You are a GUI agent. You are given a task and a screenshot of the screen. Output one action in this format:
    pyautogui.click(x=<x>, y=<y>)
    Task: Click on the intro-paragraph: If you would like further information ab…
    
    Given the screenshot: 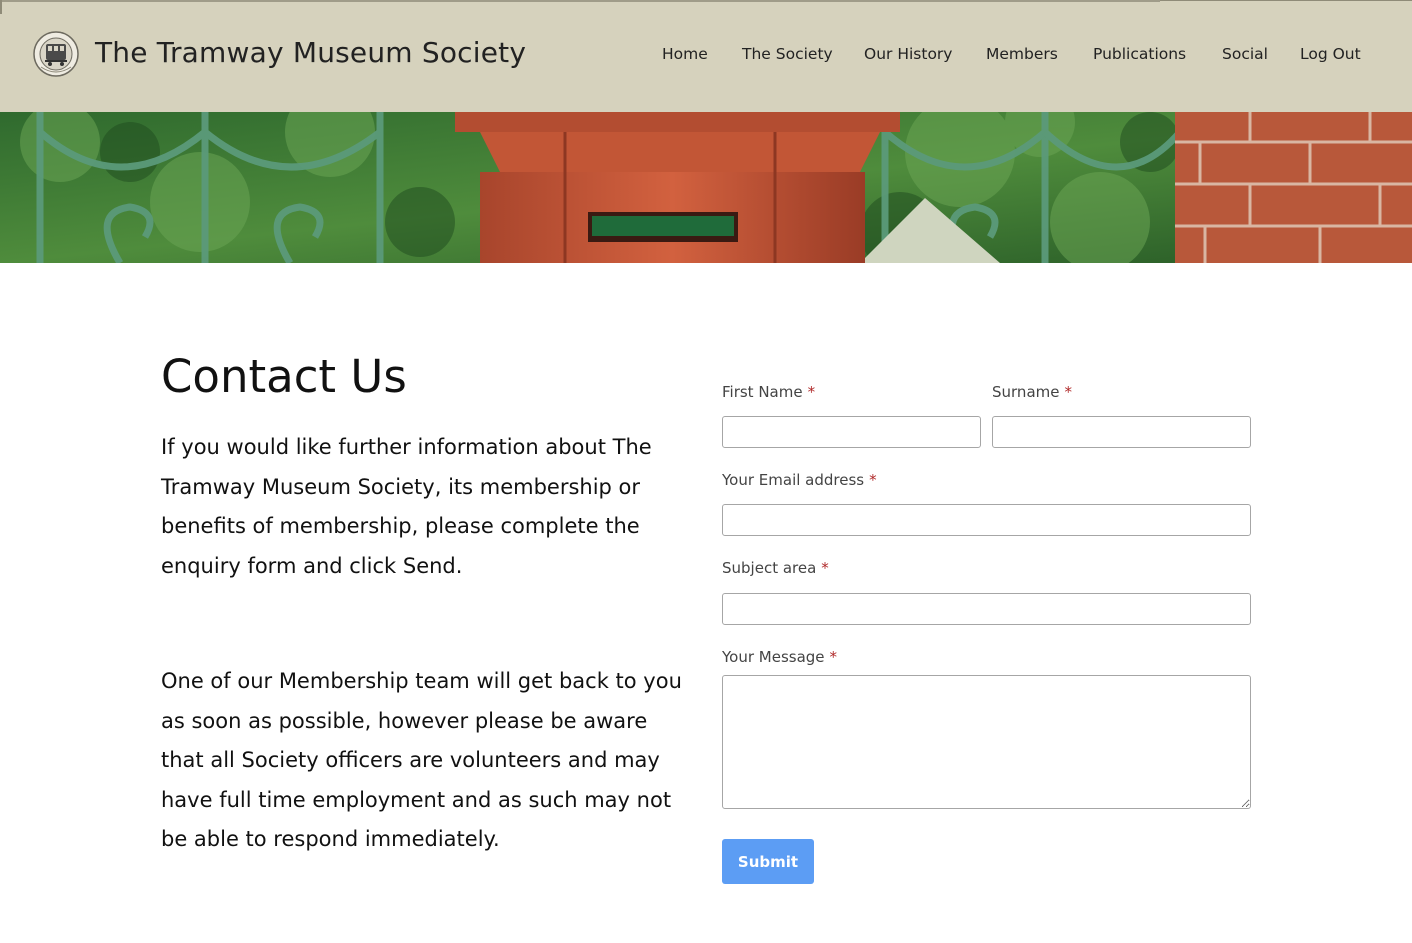 What is the action you would take?
    pyautogui.click(x=406, y=506)
    